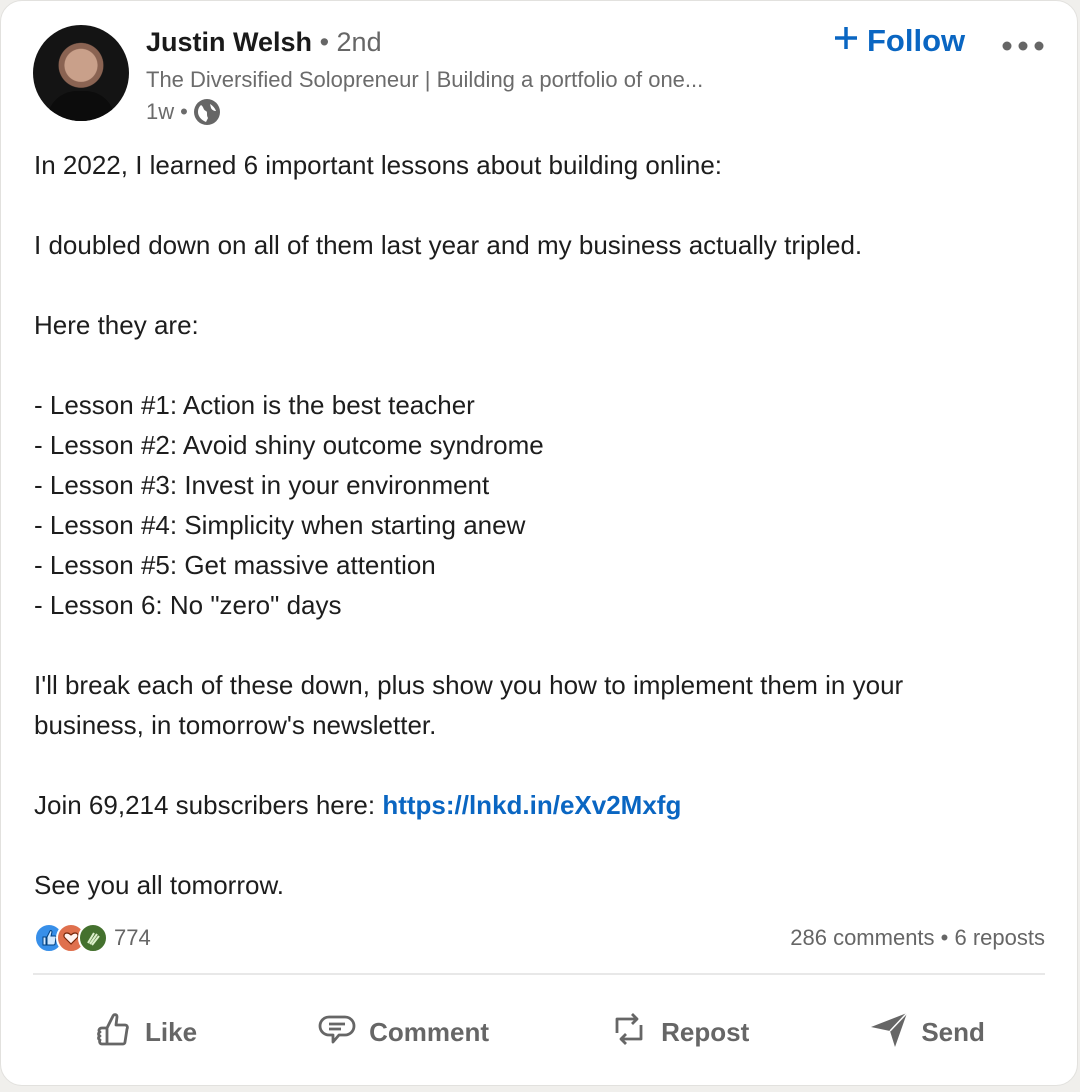 Image resolution: width=1080 pixels, height=1092 pixels. I want to click on more-options-button, so click(1023, 43).